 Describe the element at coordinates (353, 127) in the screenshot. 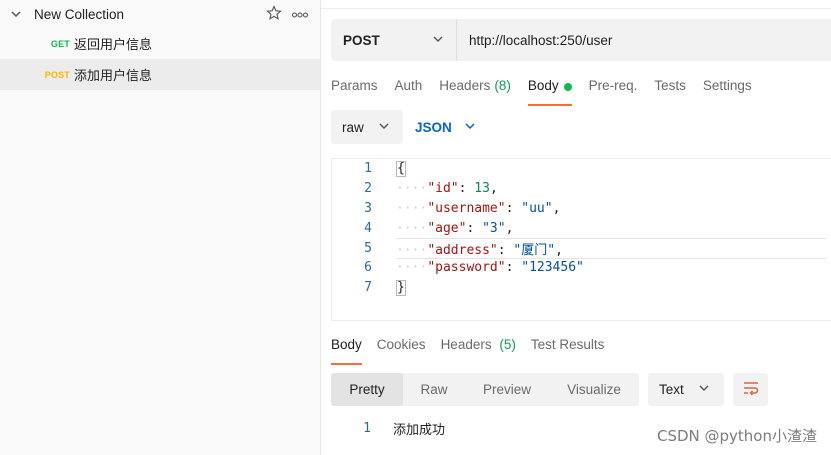

I see `body-mode-value: raw` at that location.